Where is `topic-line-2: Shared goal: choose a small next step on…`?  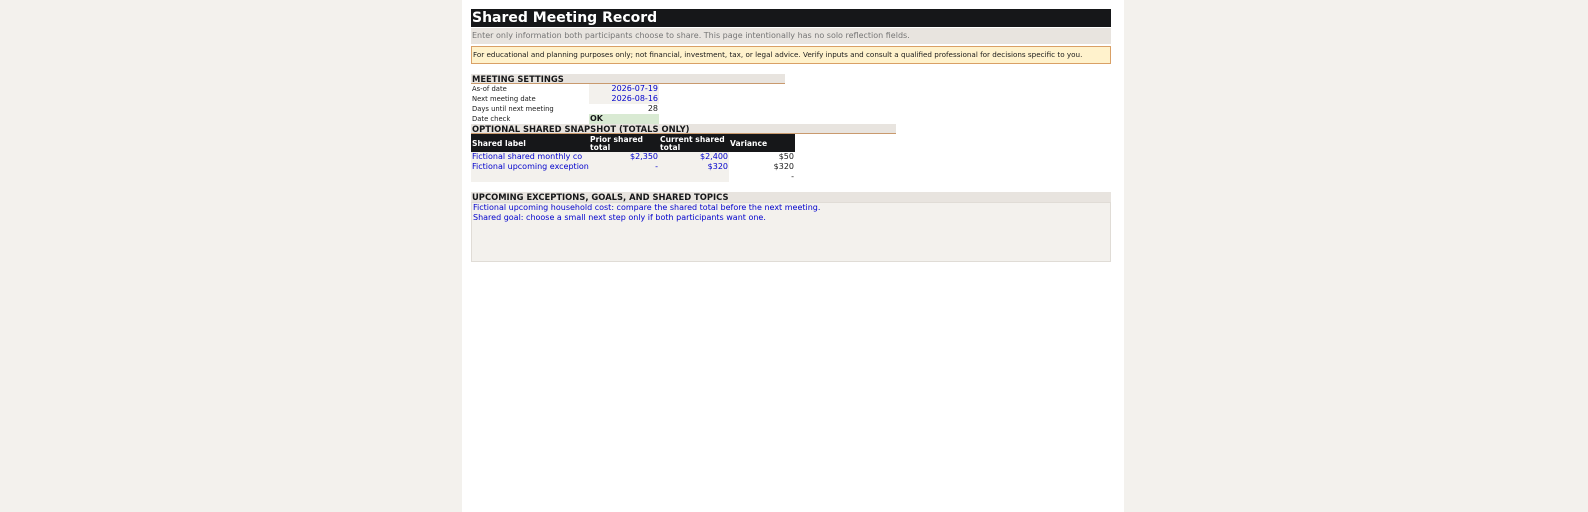 topic-line-2: Shared goal: choose a small next step on… is located at coordinates (619, 217).